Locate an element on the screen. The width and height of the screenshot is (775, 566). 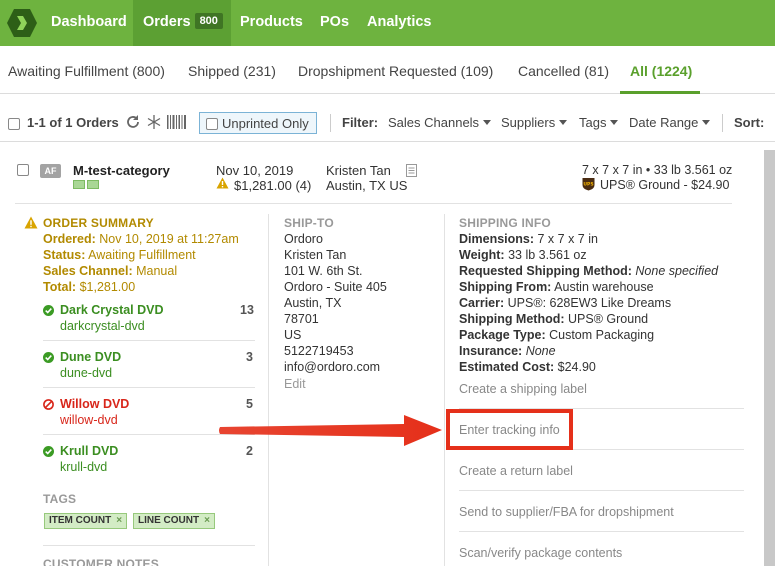
tags-title: TAGS is located at coordinates (60, 499).